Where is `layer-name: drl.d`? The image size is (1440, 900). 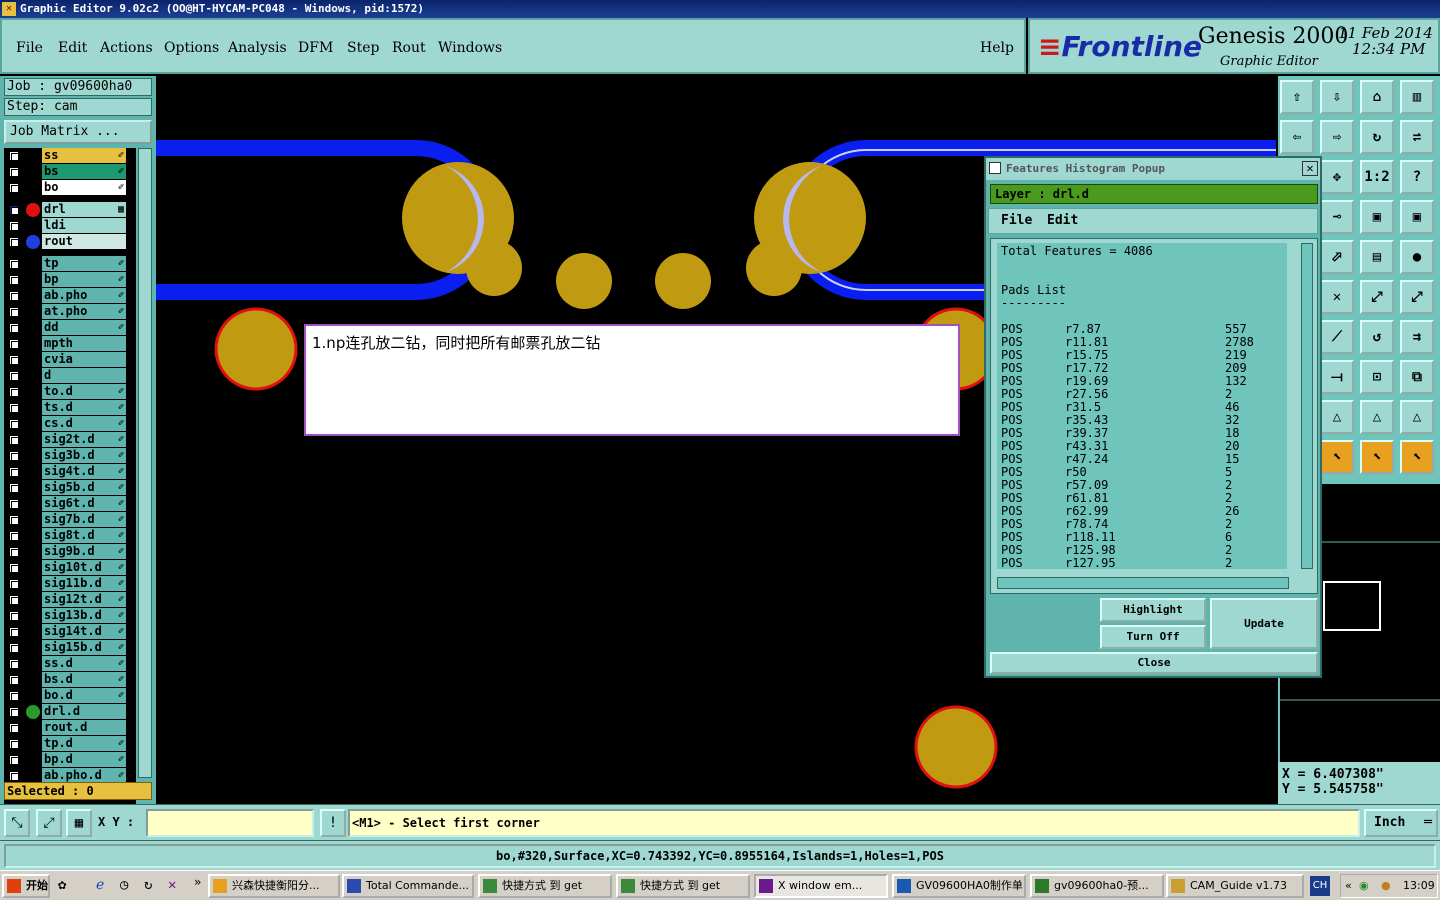
layer-name: drl.d is located at coordinates (84, 711).